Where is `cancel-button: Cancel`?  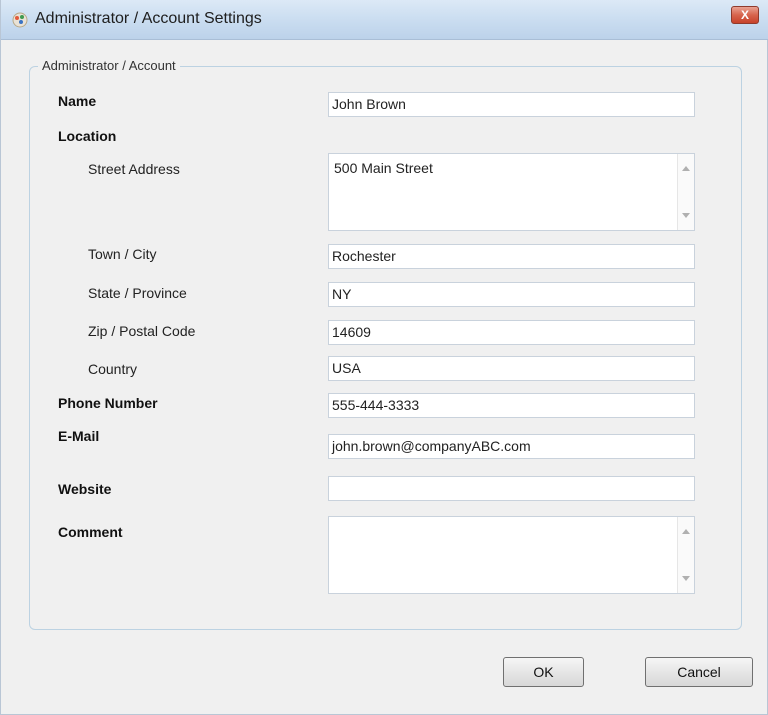 cancel-button: Cancel is located at coordinates (699, 672).